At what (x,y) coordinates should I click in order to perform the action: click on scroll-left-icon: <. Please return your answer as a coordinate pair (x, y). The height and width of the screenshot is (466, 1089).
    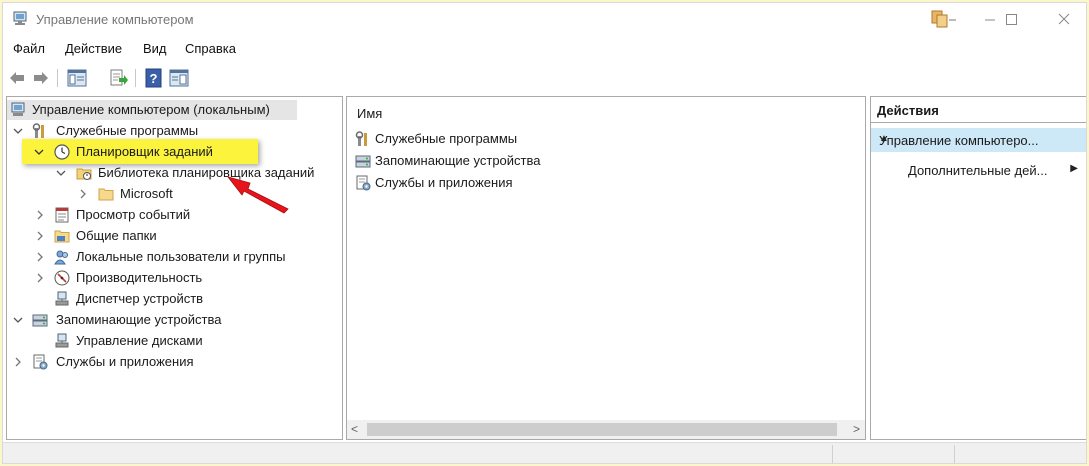
    Looking at the image, I should click on (354, 429).